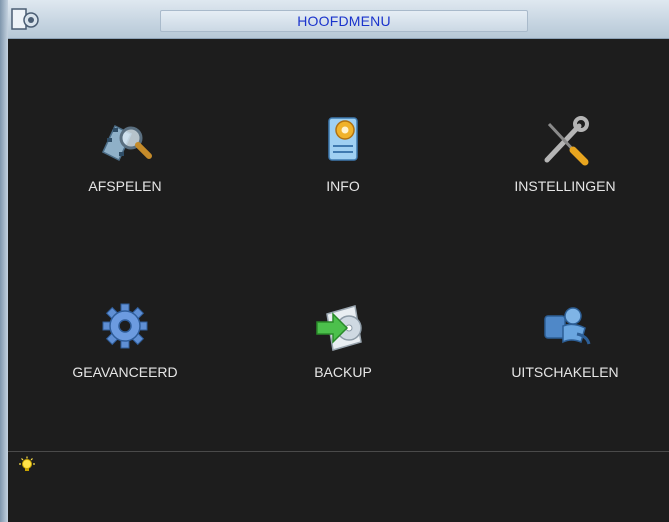 This screenshot has height=522, width=669. I want to click on menu-item-backup: BACKUP, so click(343, 358).